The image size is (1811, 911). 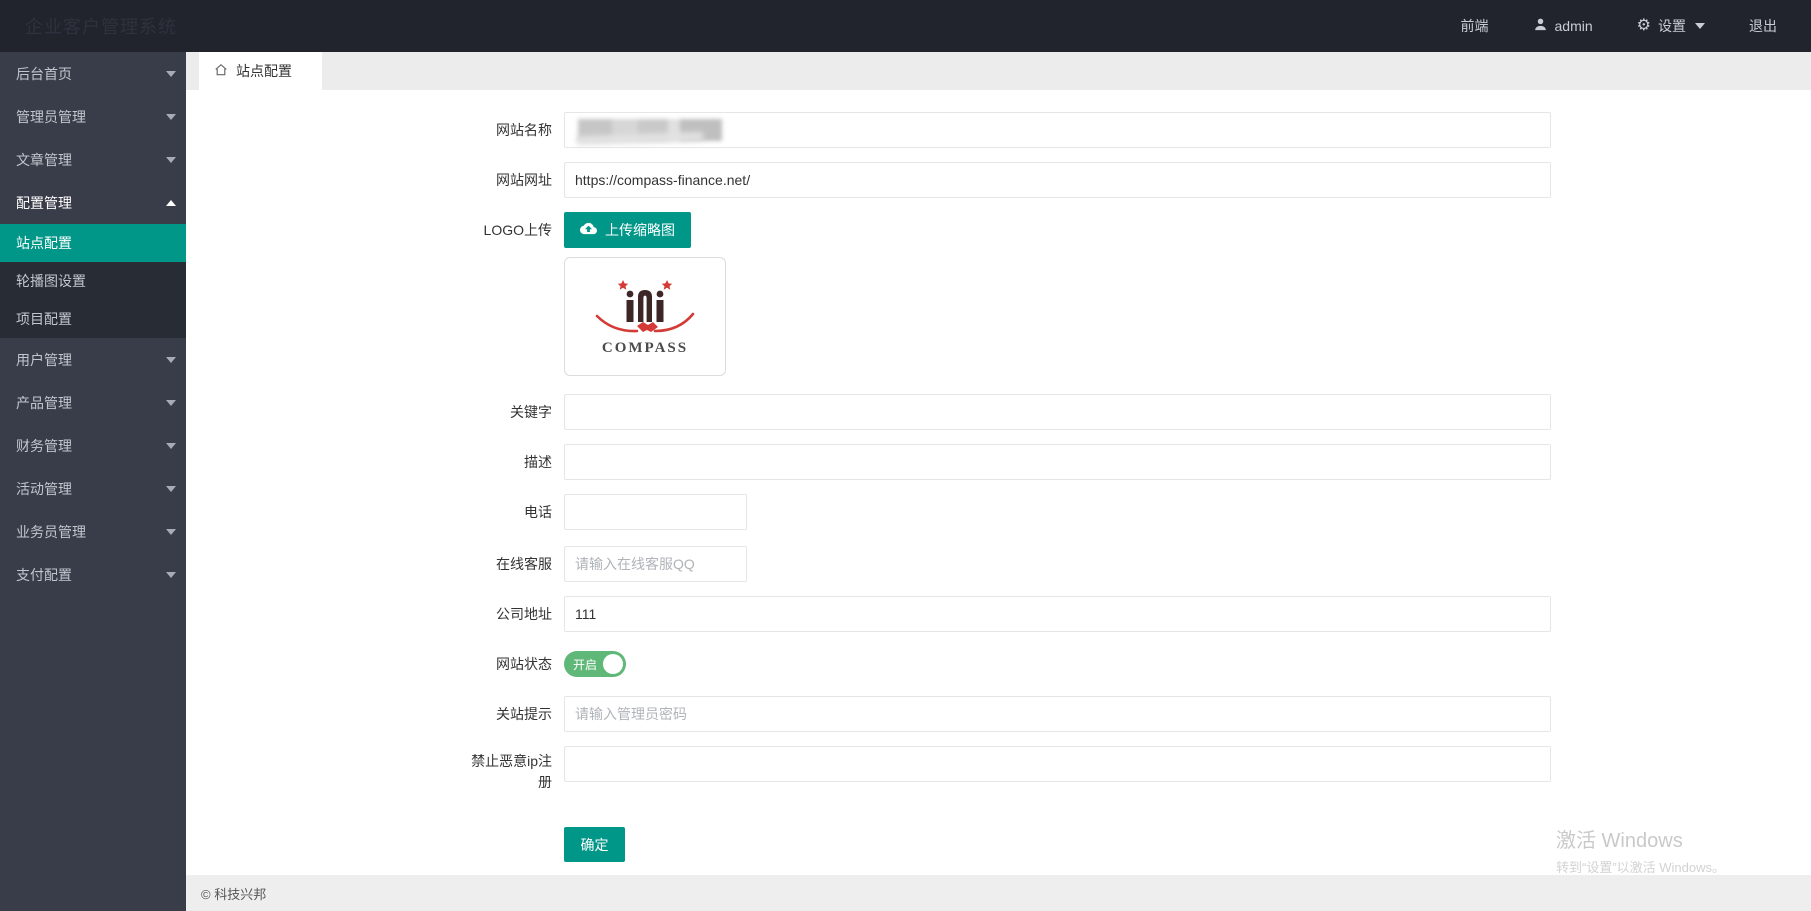 I want to click on description-input, so click(x=1057, y=462).